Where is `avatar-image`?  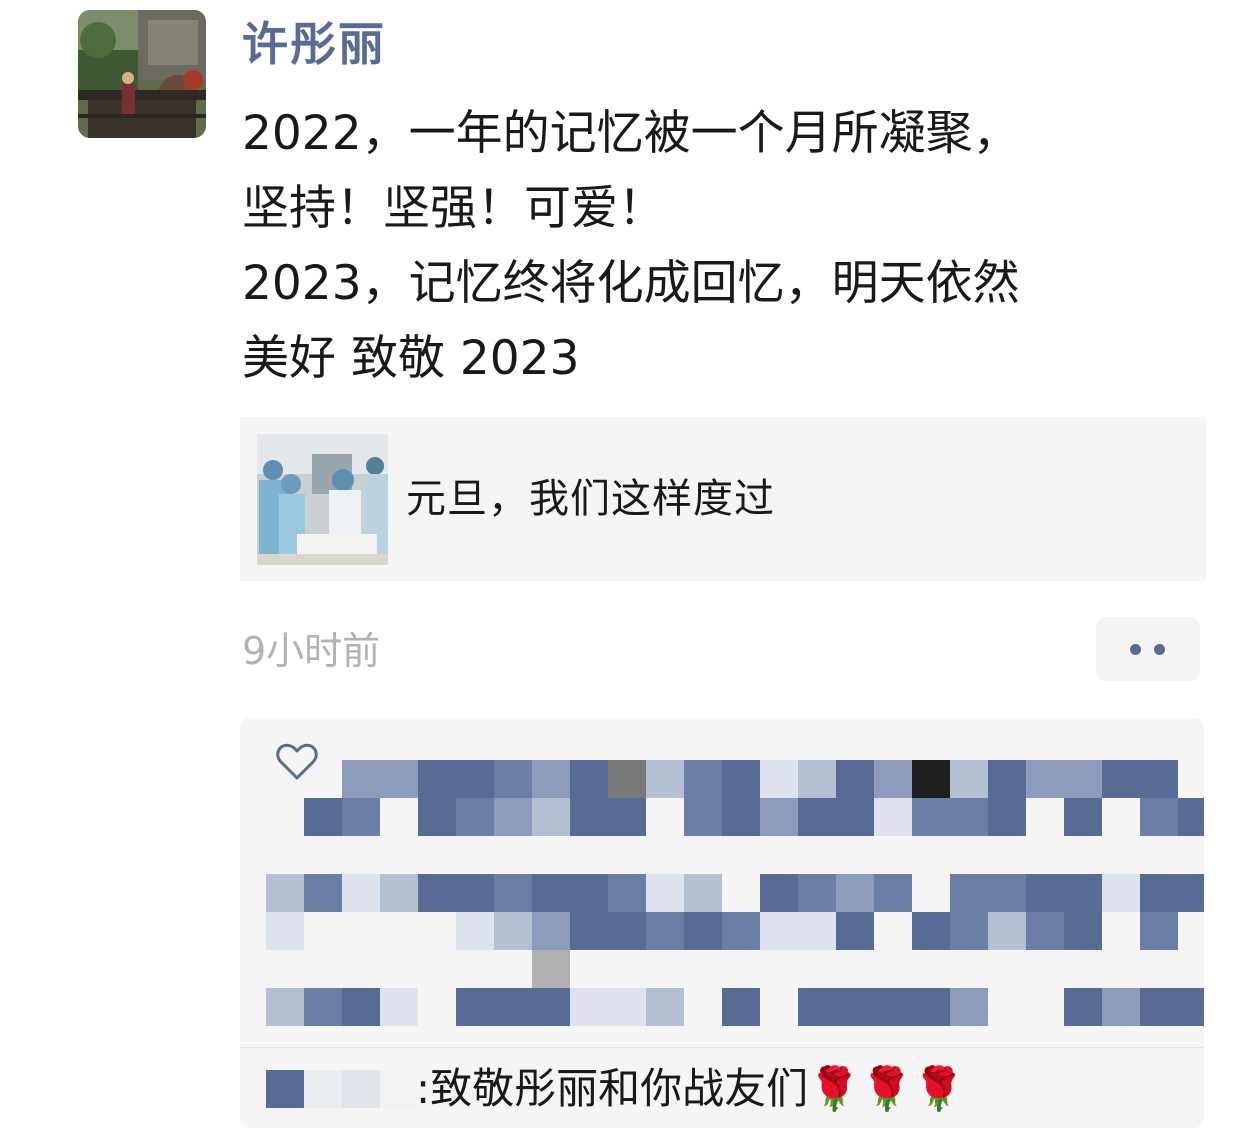 avatar-image is located at coordinates (142, 74).